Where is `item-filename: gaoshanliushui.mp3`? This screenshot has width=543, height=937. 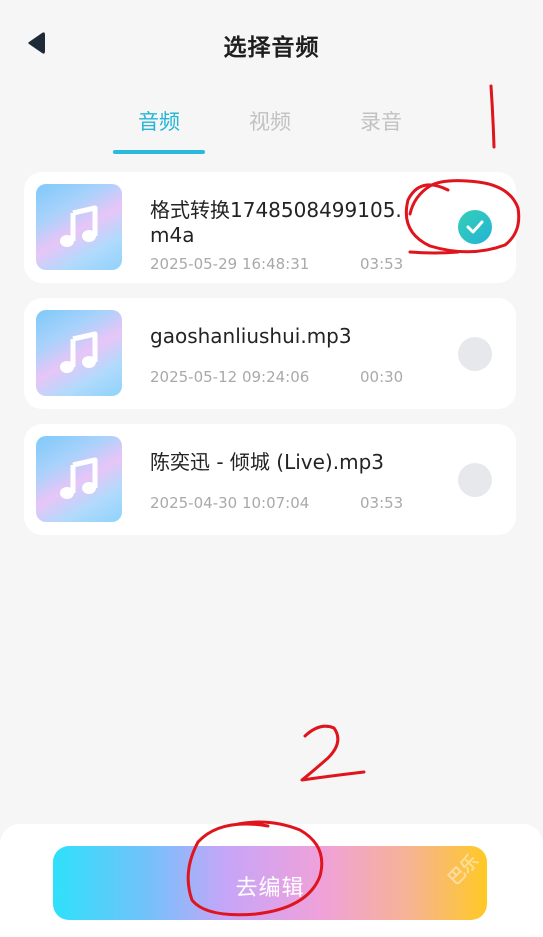
item-filename: gaoshanliushui.mp3 is located at coordinates (251, 336).